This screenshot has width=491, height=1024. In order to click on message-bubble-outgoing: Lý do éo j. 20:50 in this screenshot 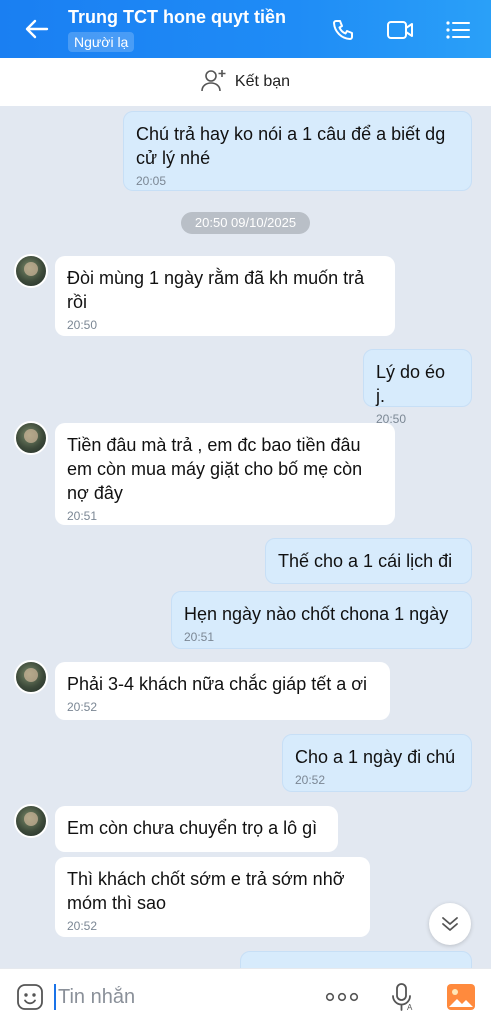, I will do `click(417, 387)`.